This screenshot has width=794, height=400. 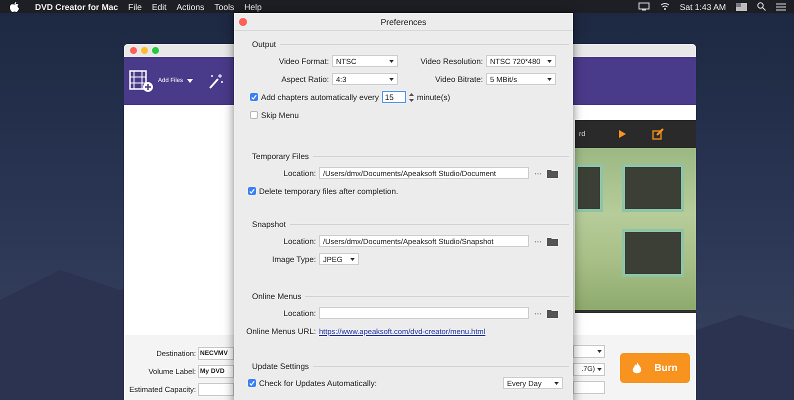 I want to click on close-button, so click(x=243, y=22).